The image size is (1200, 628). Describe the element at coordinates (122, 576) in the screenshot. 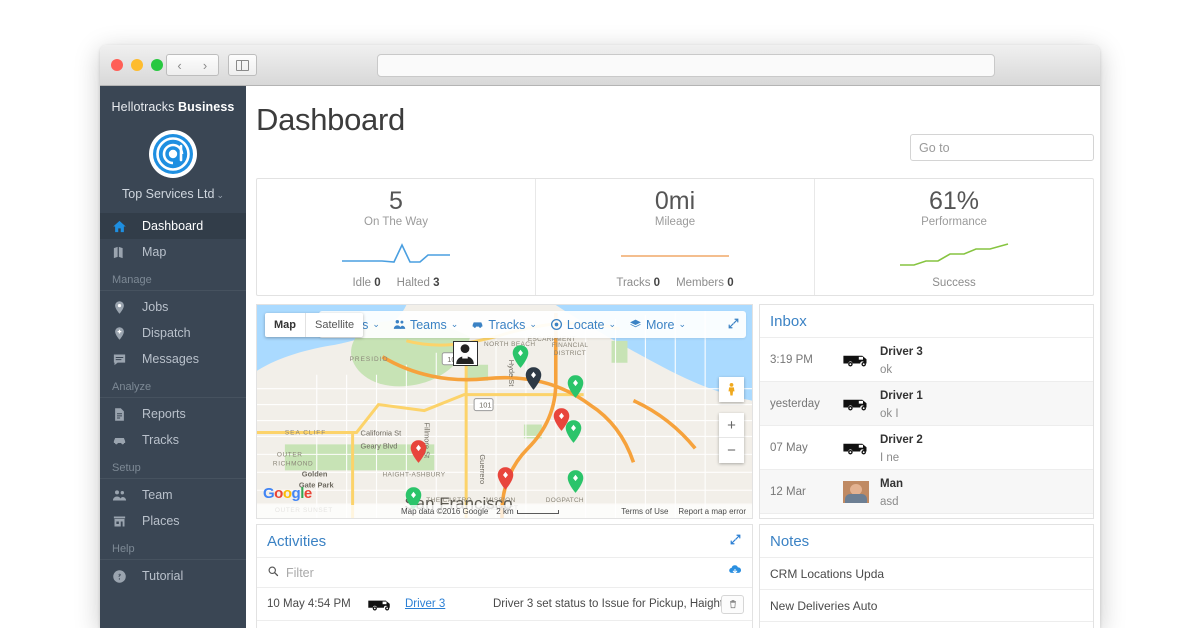

I see `question-icon` at that location.